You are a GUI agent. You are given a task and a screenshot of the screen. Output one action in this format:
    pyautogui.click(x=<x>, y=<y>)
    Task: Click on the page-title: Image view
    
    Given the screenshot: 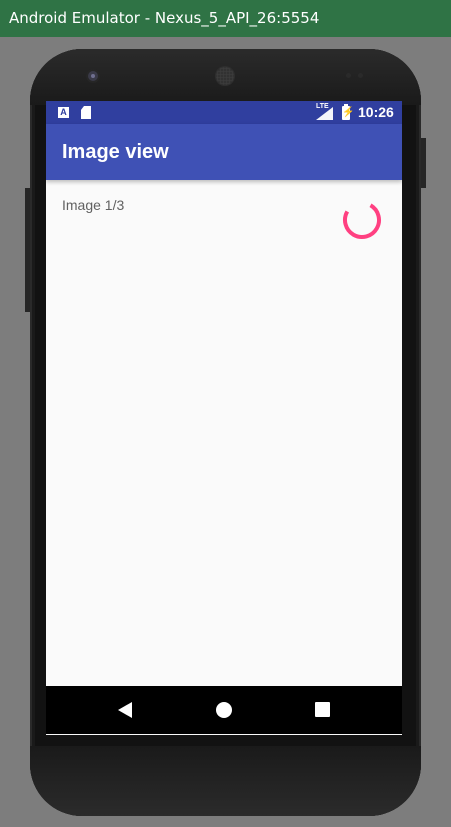 What is the action you would take?
    pyautogui.click(x=115, y=152)
    